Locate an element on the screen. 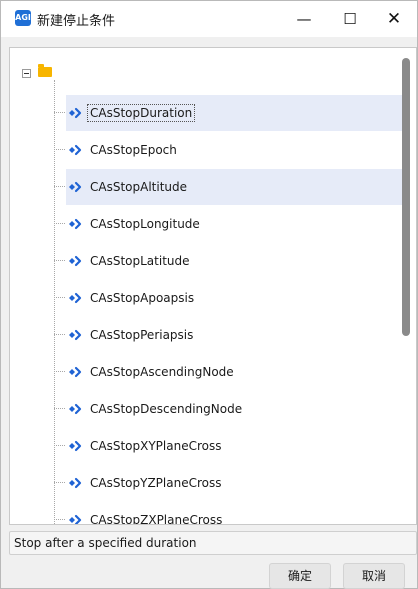 The height and width of the screenshot is (589, 418). tree-item: CAsStopZXPlaneCross is located at coordinates (229, 513).